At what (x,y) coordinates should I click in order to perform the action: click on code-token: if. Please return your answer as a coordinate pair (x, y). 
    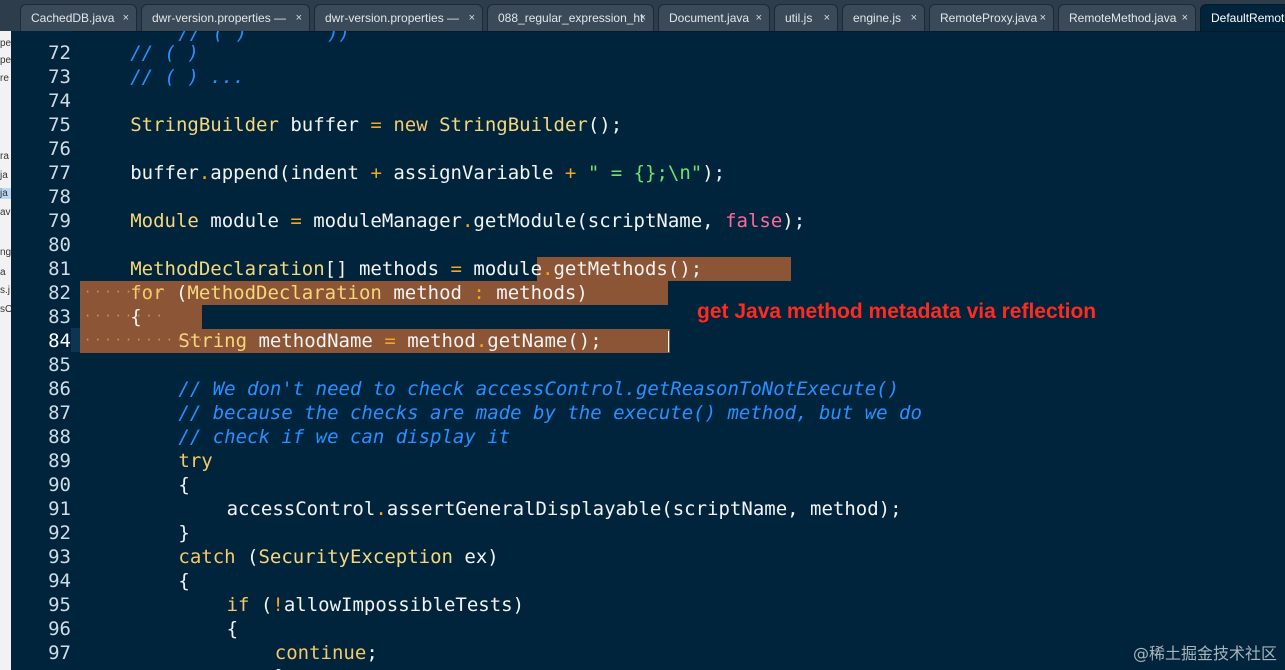
    Looking at the image, I should click on (238, 605).